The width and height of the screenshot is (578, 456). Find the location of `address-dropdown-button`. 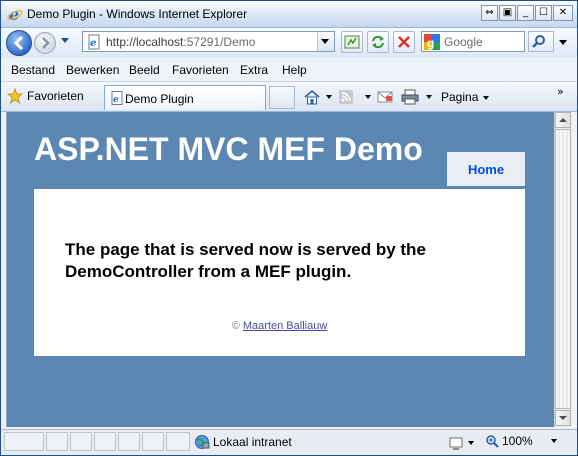

address-dropdown-button is located at coordinates (325, 41).